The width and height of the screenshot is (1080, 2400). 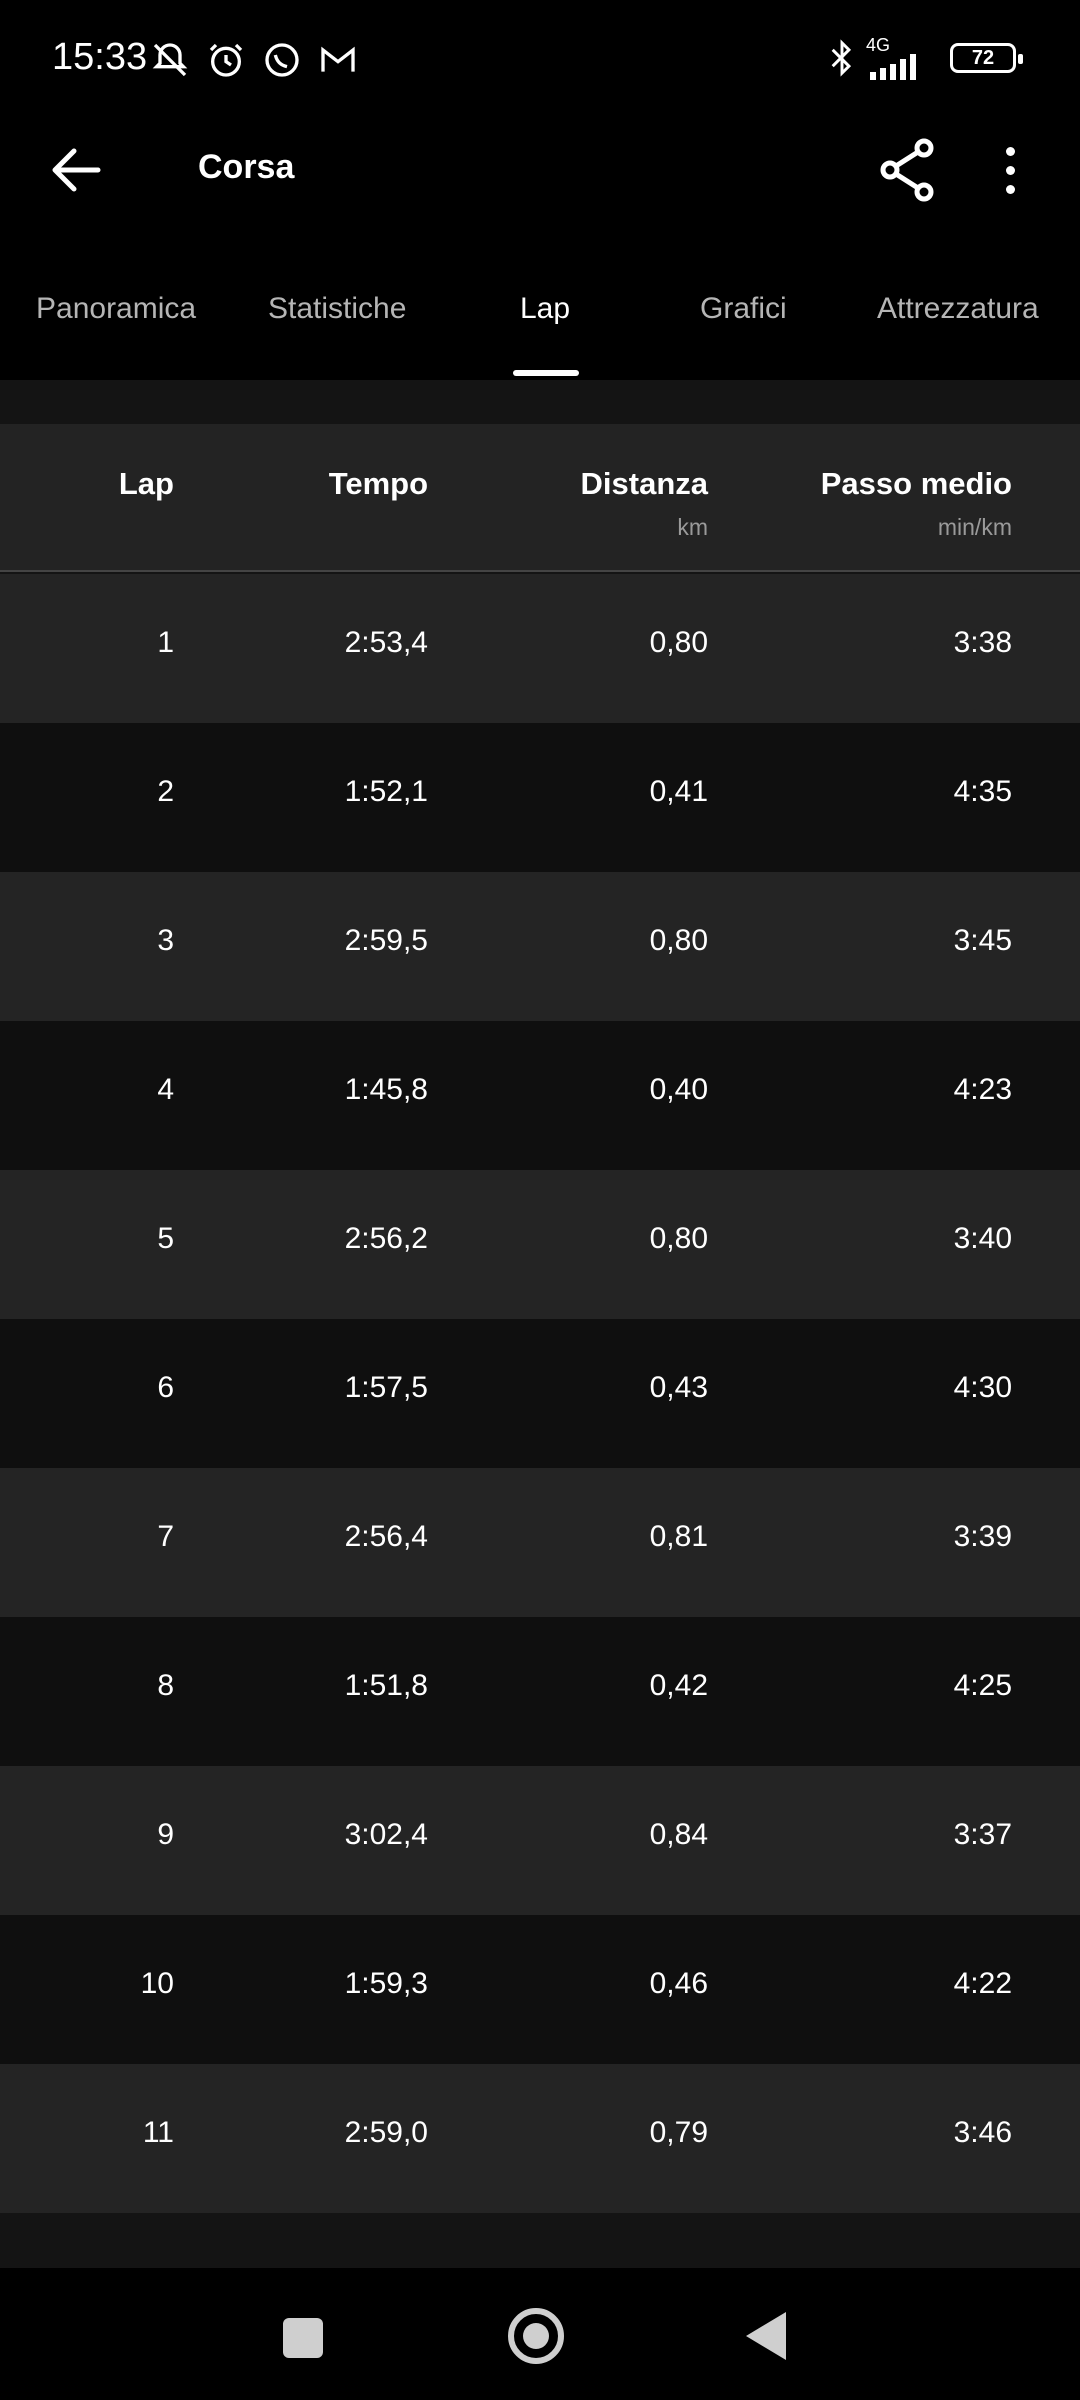 I want to click on cell-time: 1:45,8, so click(x=386, y=1089).